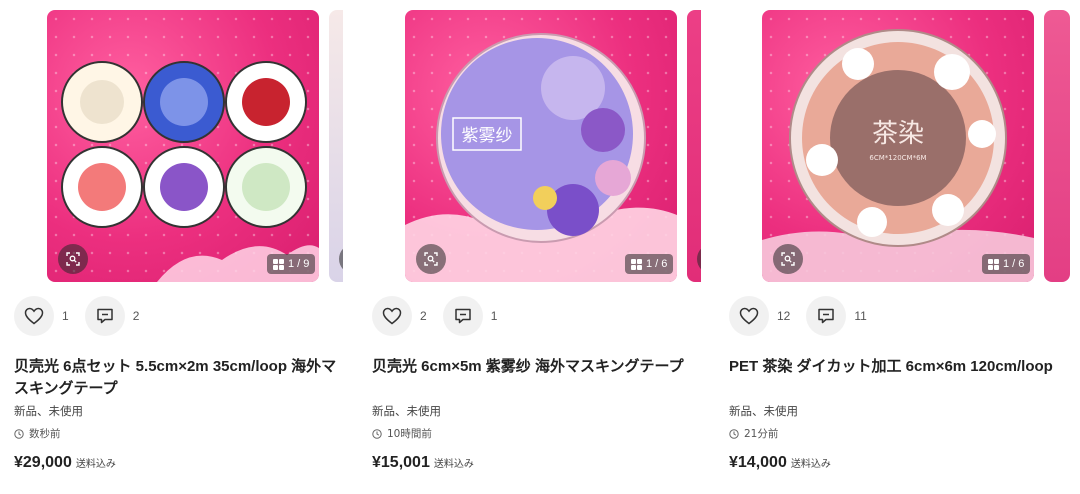 The width and height of the screenshot is (1080, 494). What do you see at coordinates (401, 462) in the screenshot?
I see `price-amount: ¥15,001` at bounding box center [401, 462].